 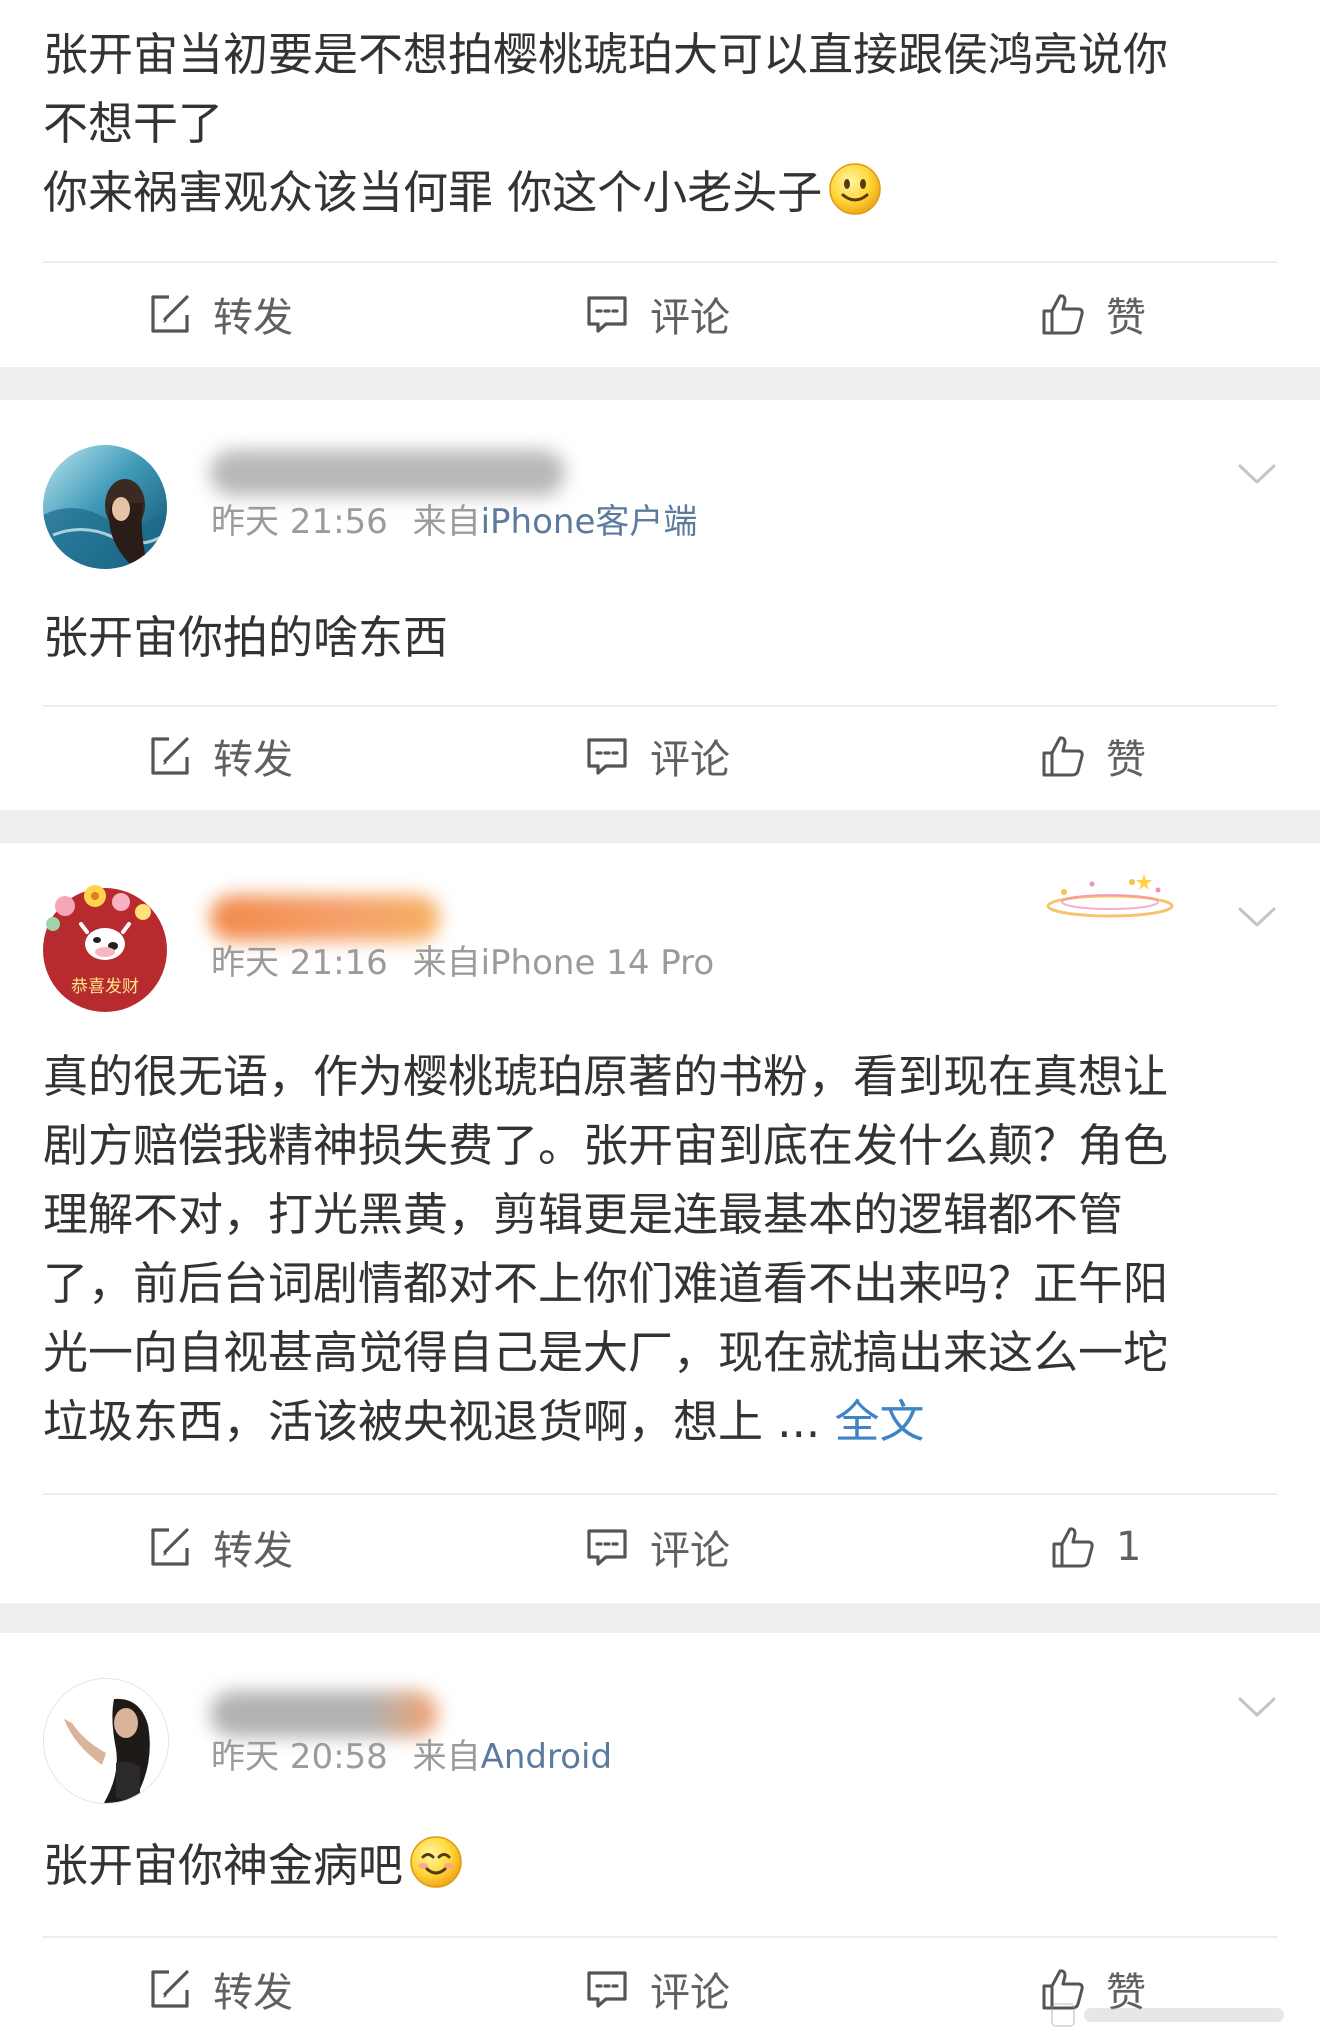 I want to click on post-time: 昨天 21:16, so click(x=299, y=963).